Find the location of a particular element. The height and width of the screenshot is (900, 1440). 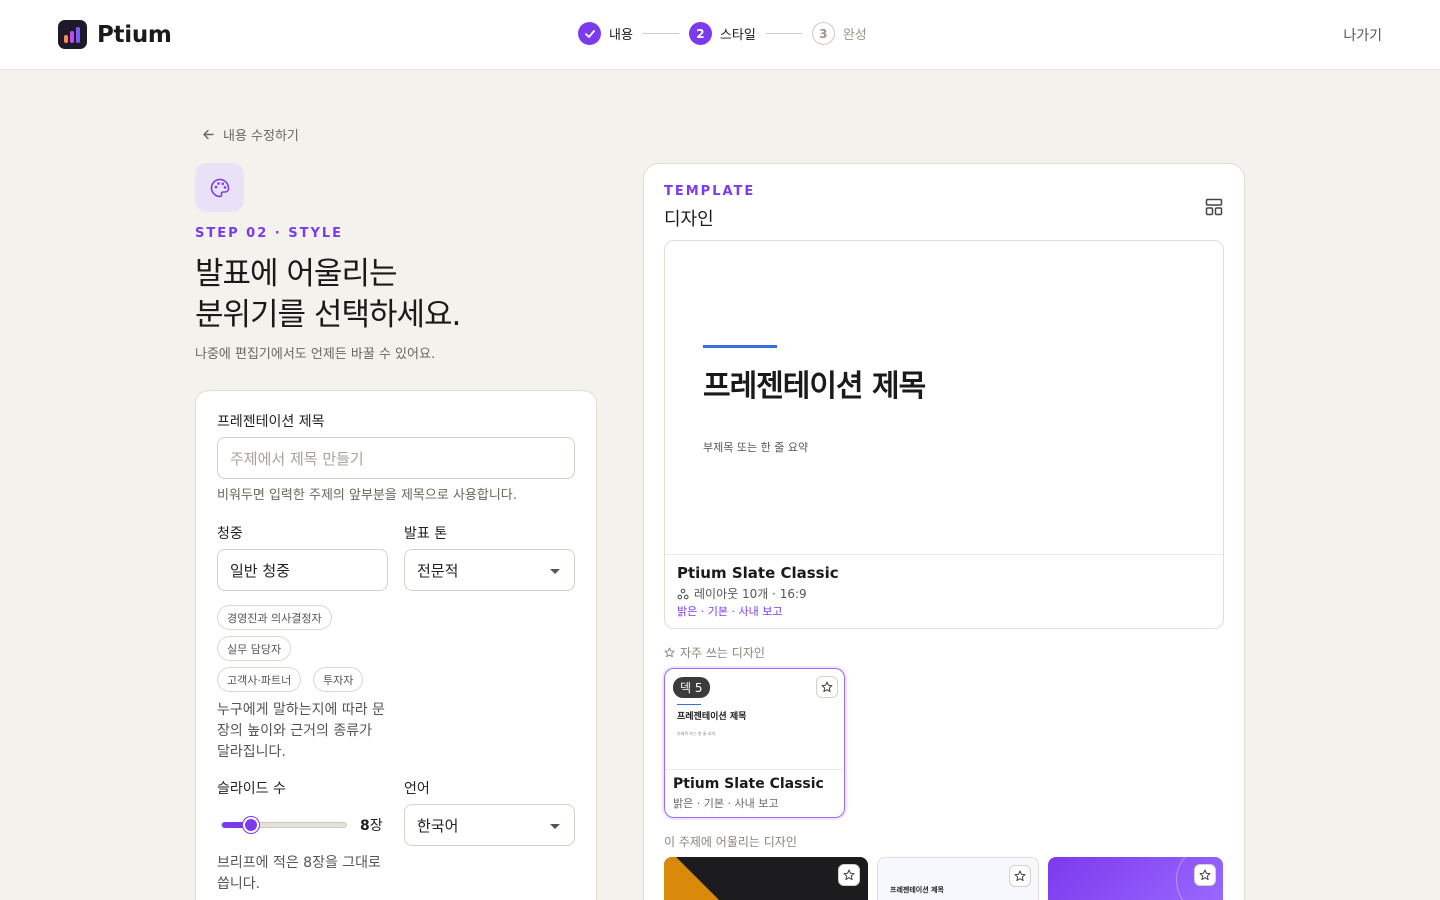

suggested-template-light: 프레젠테이션 제목 is located at coordinates (958, 878).